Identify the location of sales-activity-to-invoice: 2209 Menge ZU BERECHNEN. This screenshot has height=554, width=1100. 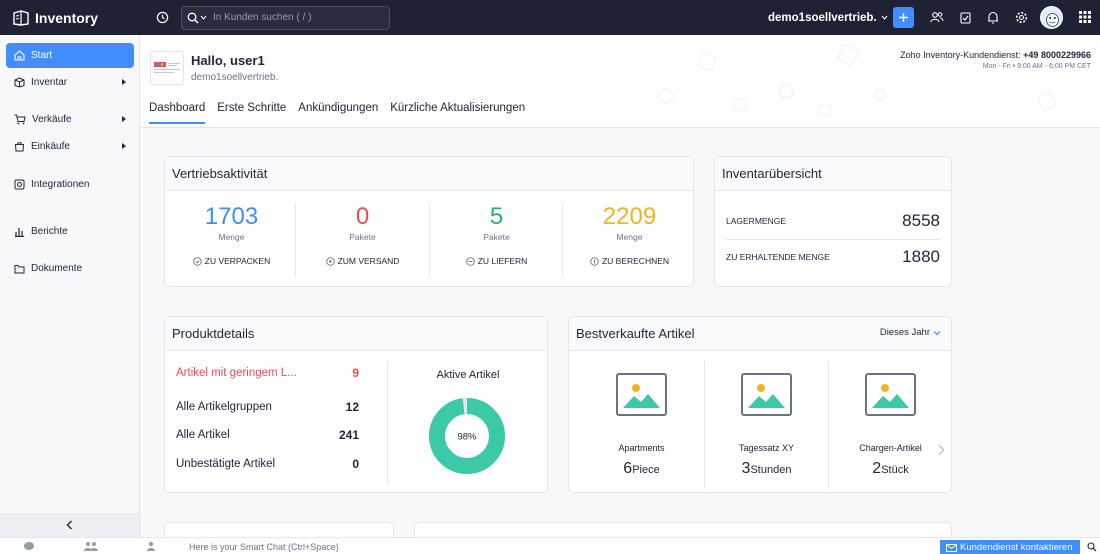
(628, 234).